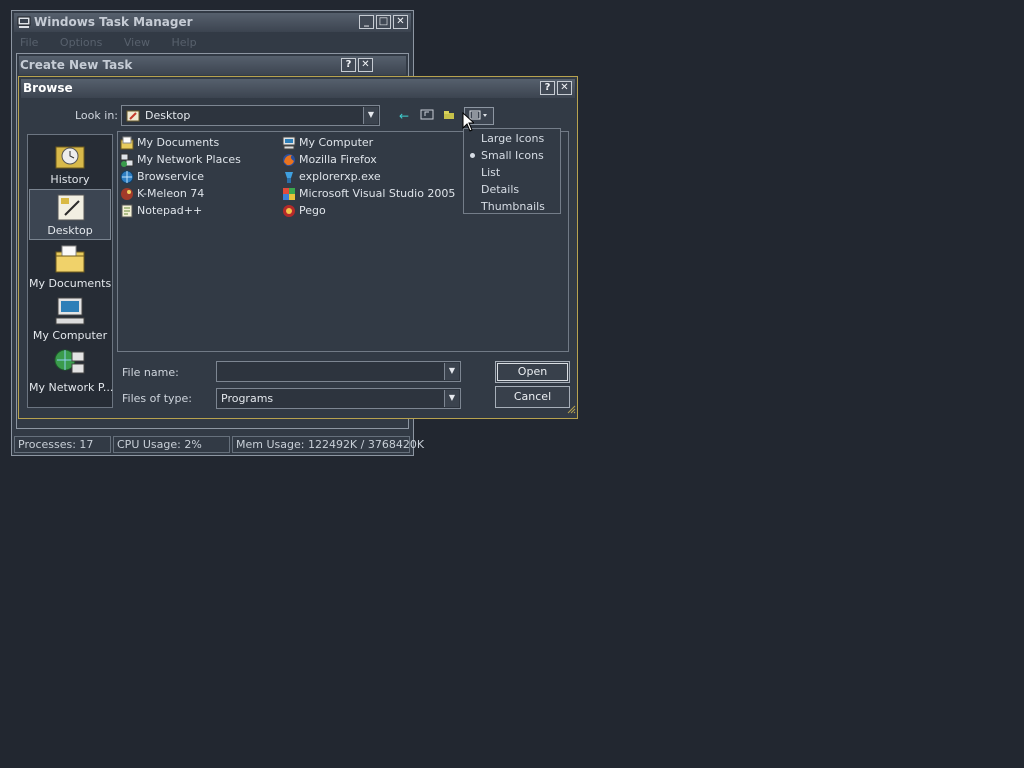 Image resolution: width=1024 pixels, height=768 pixels. I want to click on place-my-documents: My Documents, so click(70, 266).